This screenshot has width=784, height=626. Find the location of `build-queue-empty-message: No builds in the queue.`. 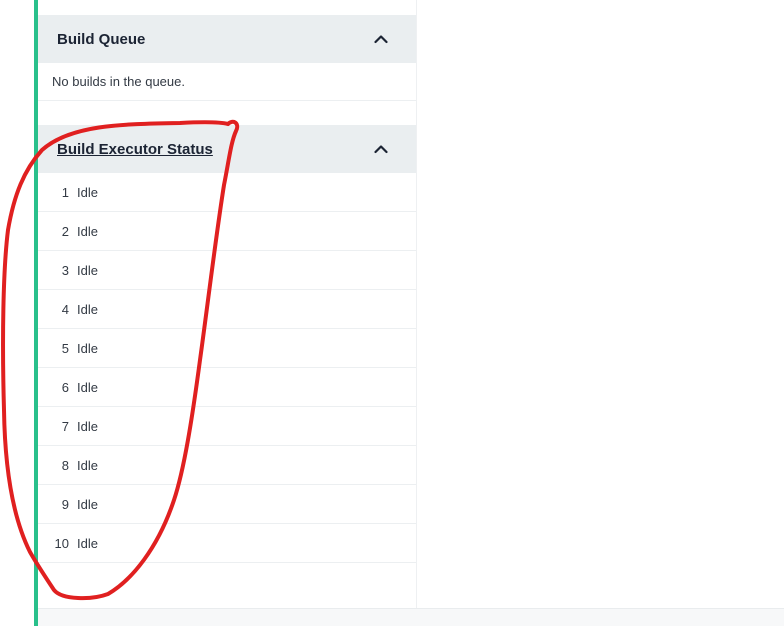

build-queue-empty-message: No builds in the queue. is located at coordinates (227, 82).